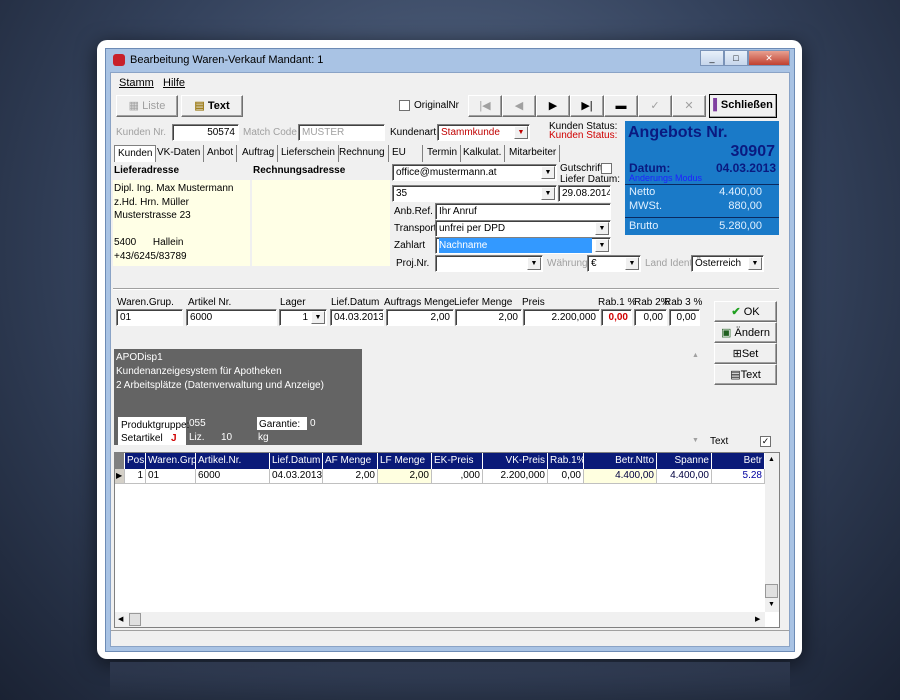 The image size is (900, 700). What do you see at coordinates (321, 223) in the screenshot?
I see `rechnungsadresse-box` at bounding box center [321, 223].